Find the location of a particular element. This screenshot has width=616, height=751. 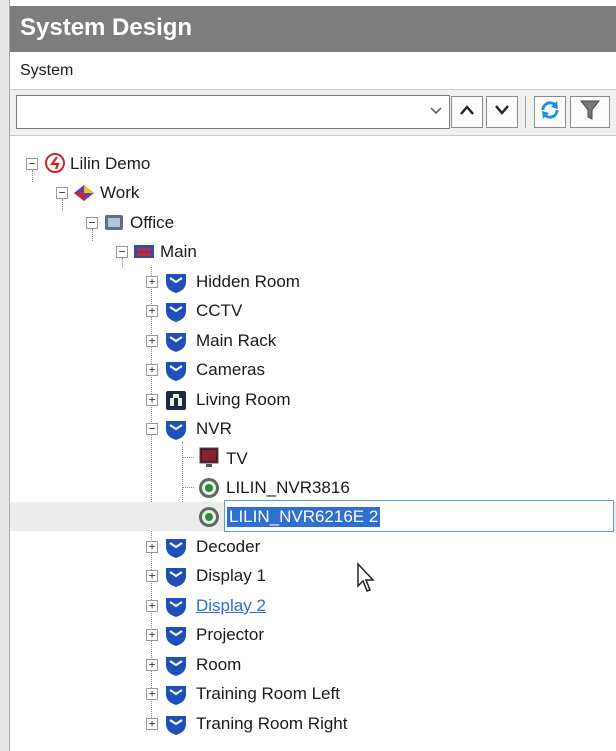

tree-node-label: Decoder is located at coordinates (228, 546).